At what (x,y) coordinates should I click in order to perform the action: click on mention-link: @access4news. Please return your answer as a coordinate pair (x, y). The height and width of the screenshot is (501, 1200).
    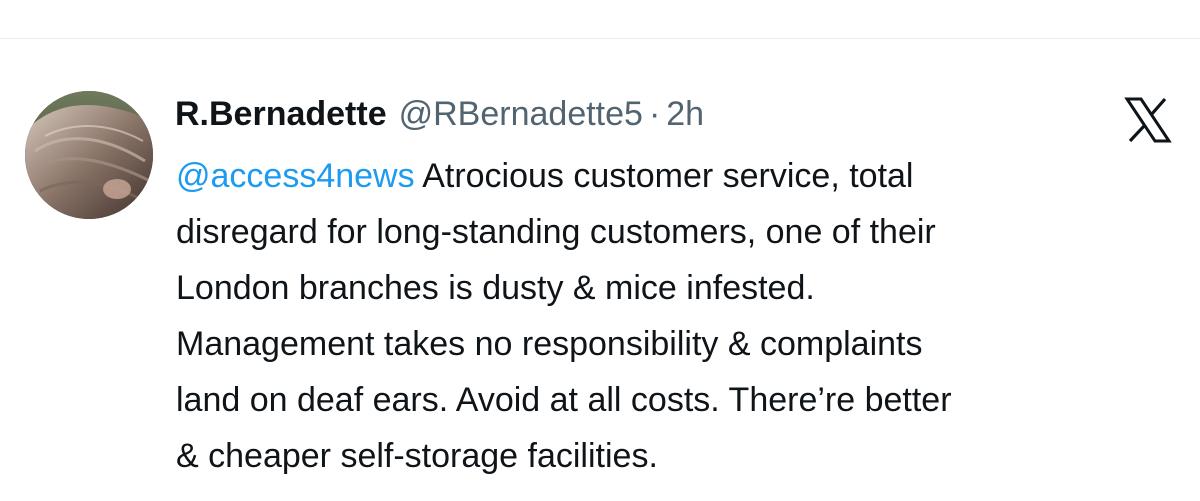
    Looking at the image, I should click on (295, 176).